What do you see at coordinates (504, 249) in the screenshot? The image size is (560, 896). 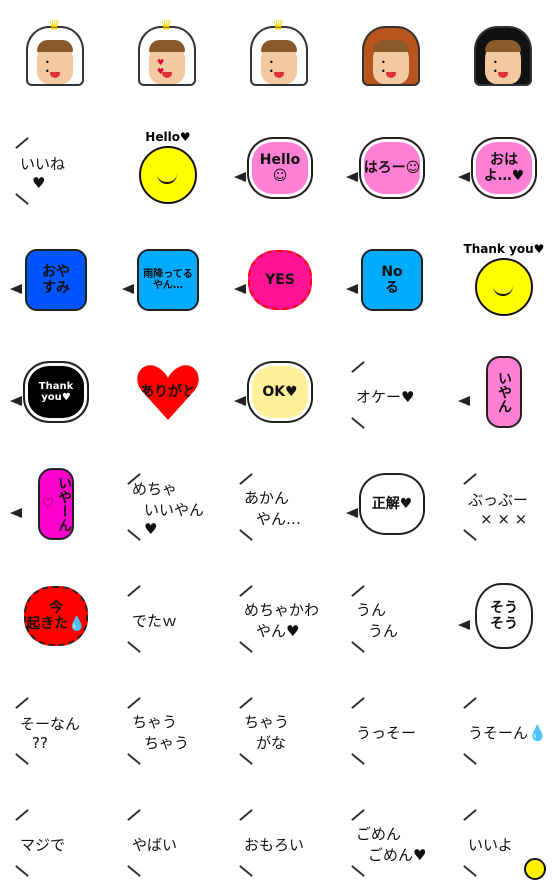 I see `sticker-caption: Thank you♥` at bounding box center [504, 249].